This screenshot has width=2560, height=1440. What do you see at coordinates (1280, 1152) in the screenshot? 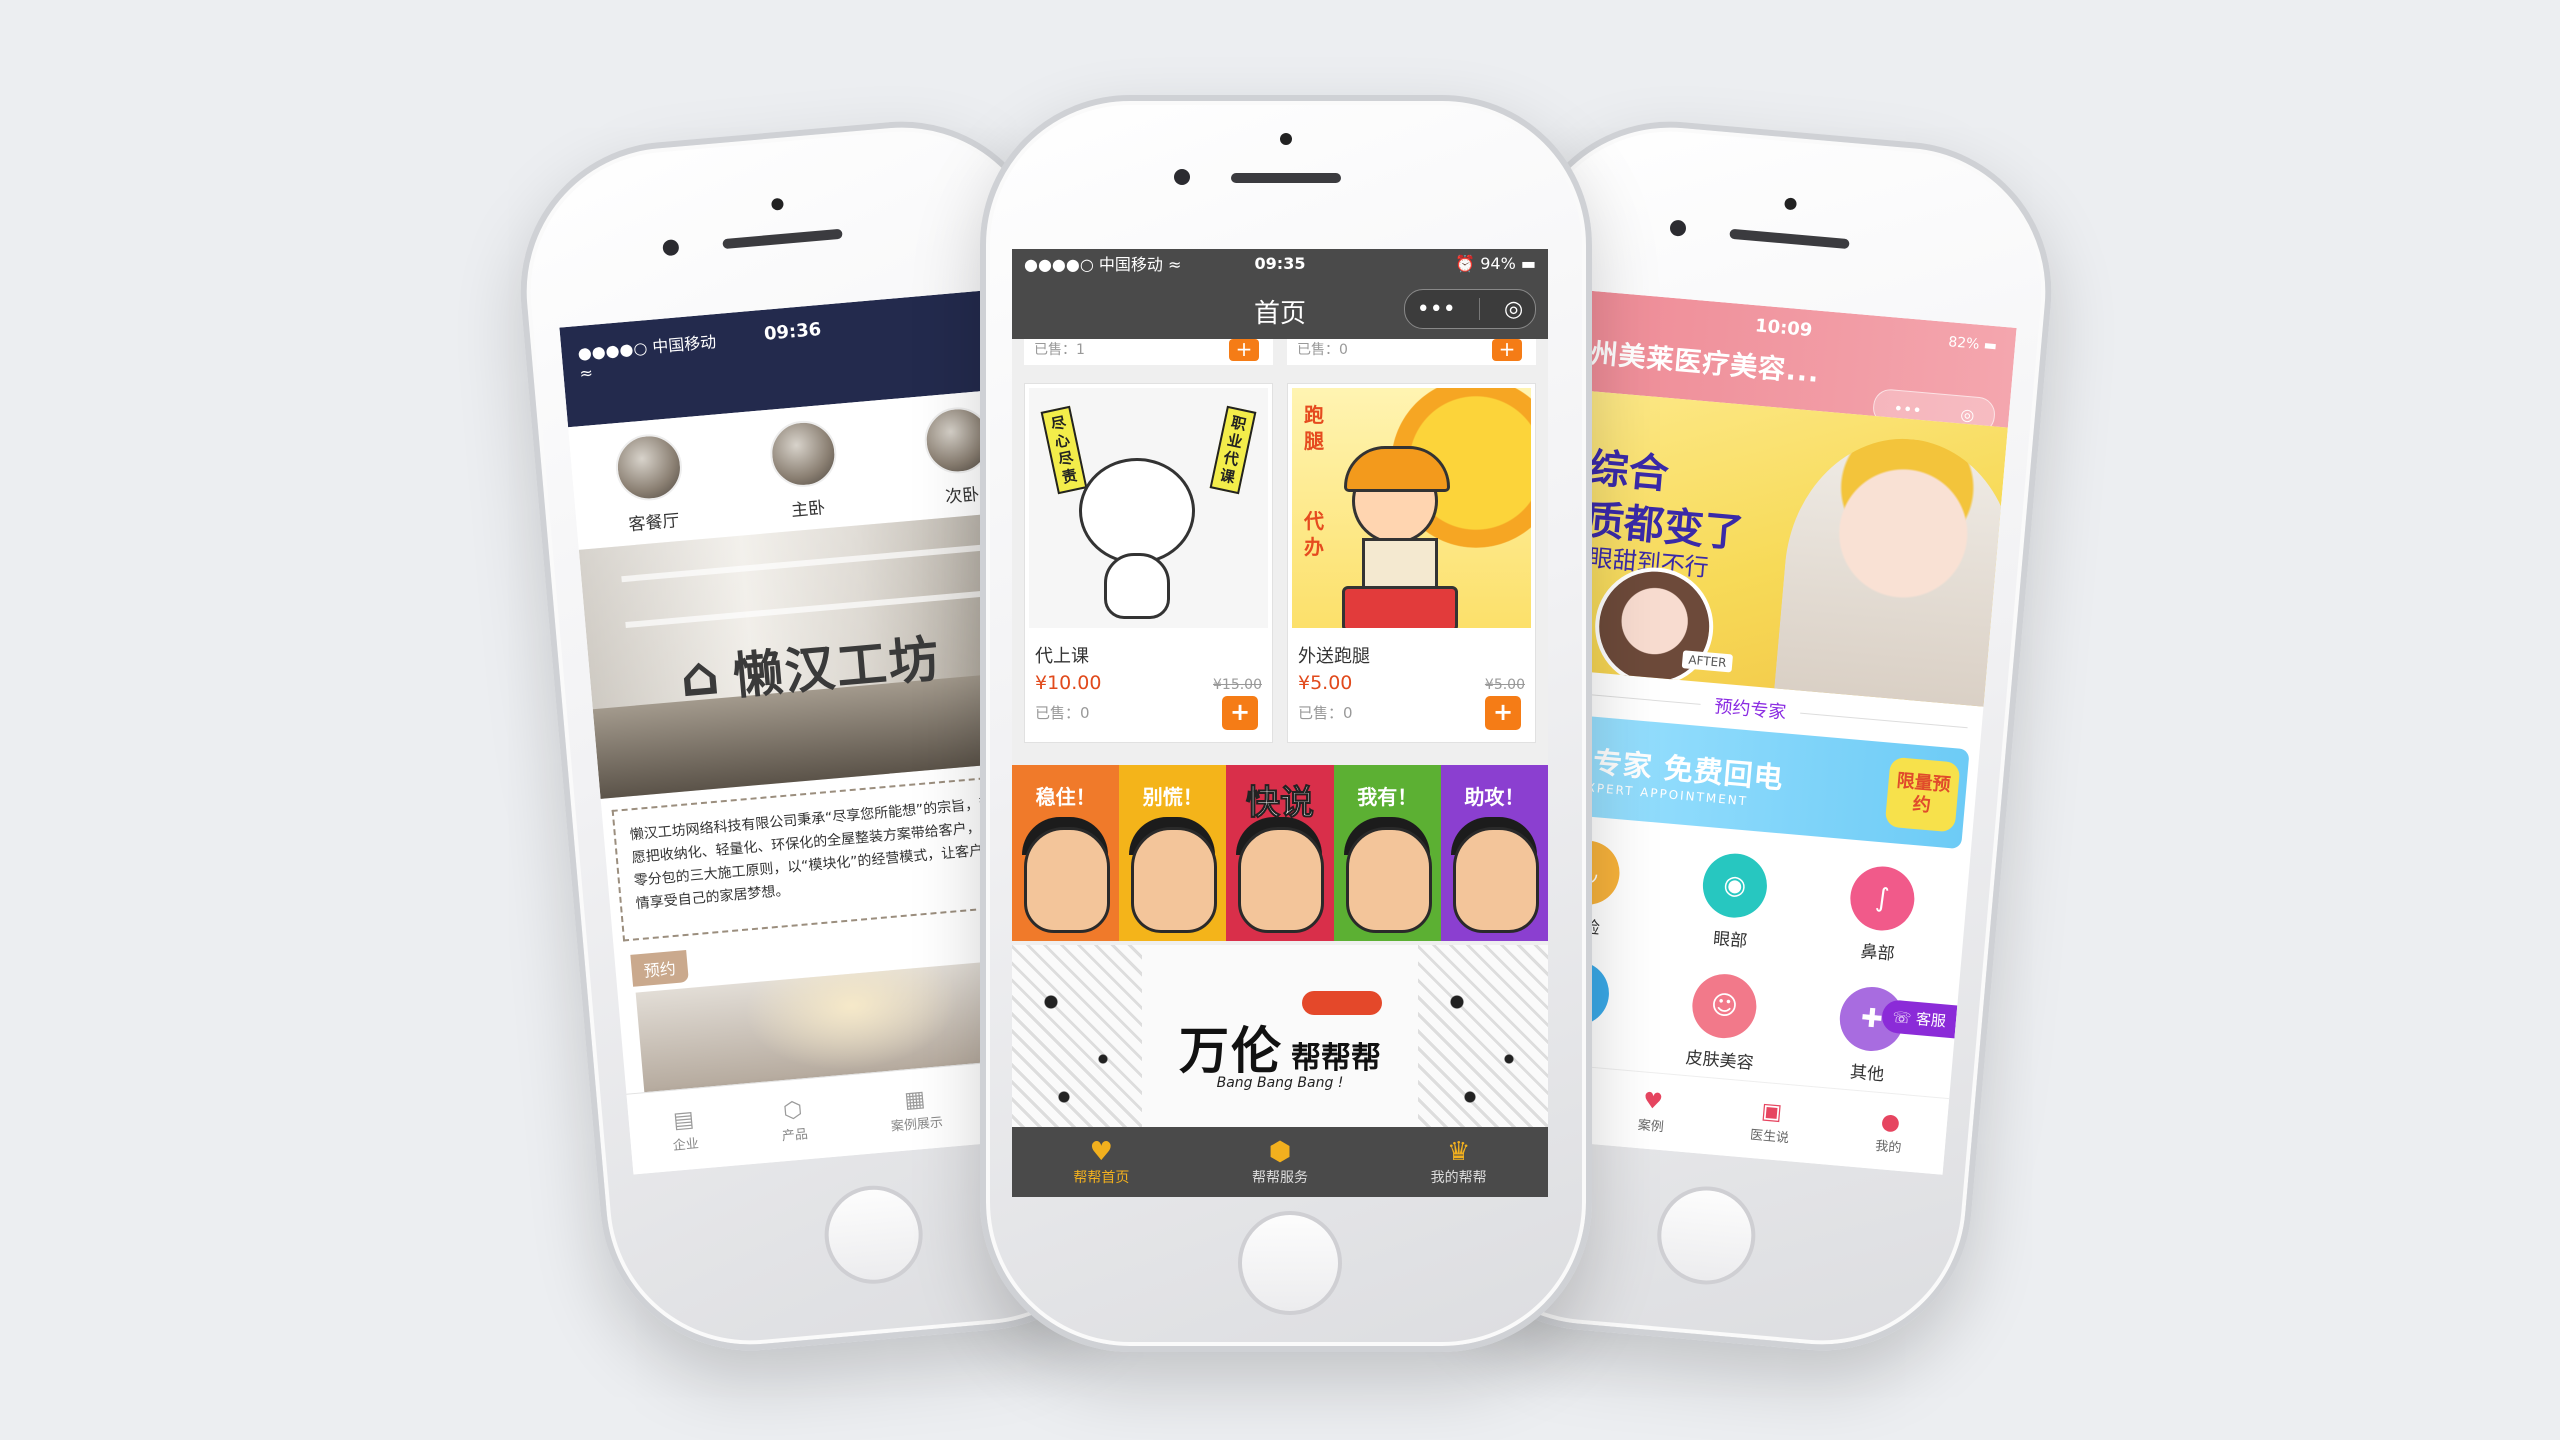
I see `cube-icon: ⬢` at bounding box center [1280, 1152].